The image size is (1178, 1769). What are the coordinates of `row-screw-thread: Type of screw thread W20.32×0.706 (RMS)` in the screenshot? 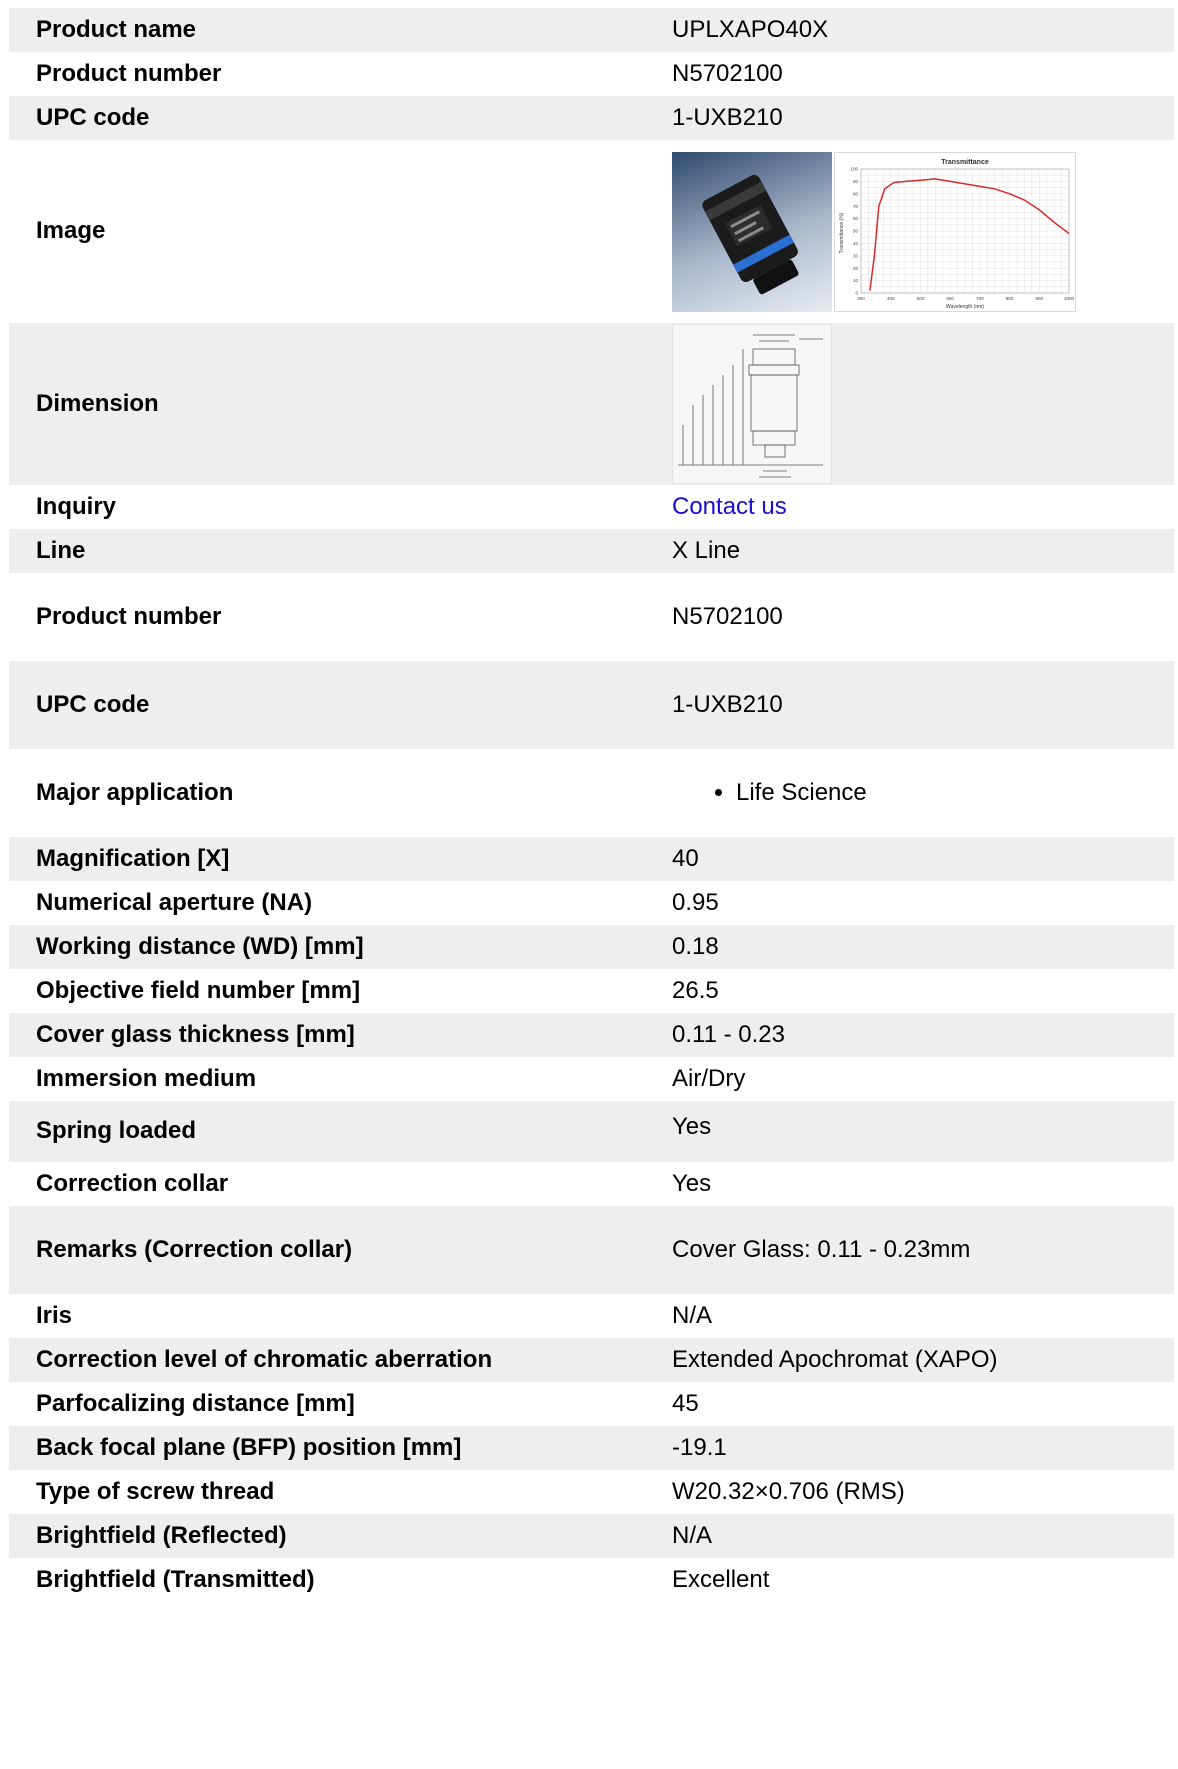 It's located at (591, 1492).